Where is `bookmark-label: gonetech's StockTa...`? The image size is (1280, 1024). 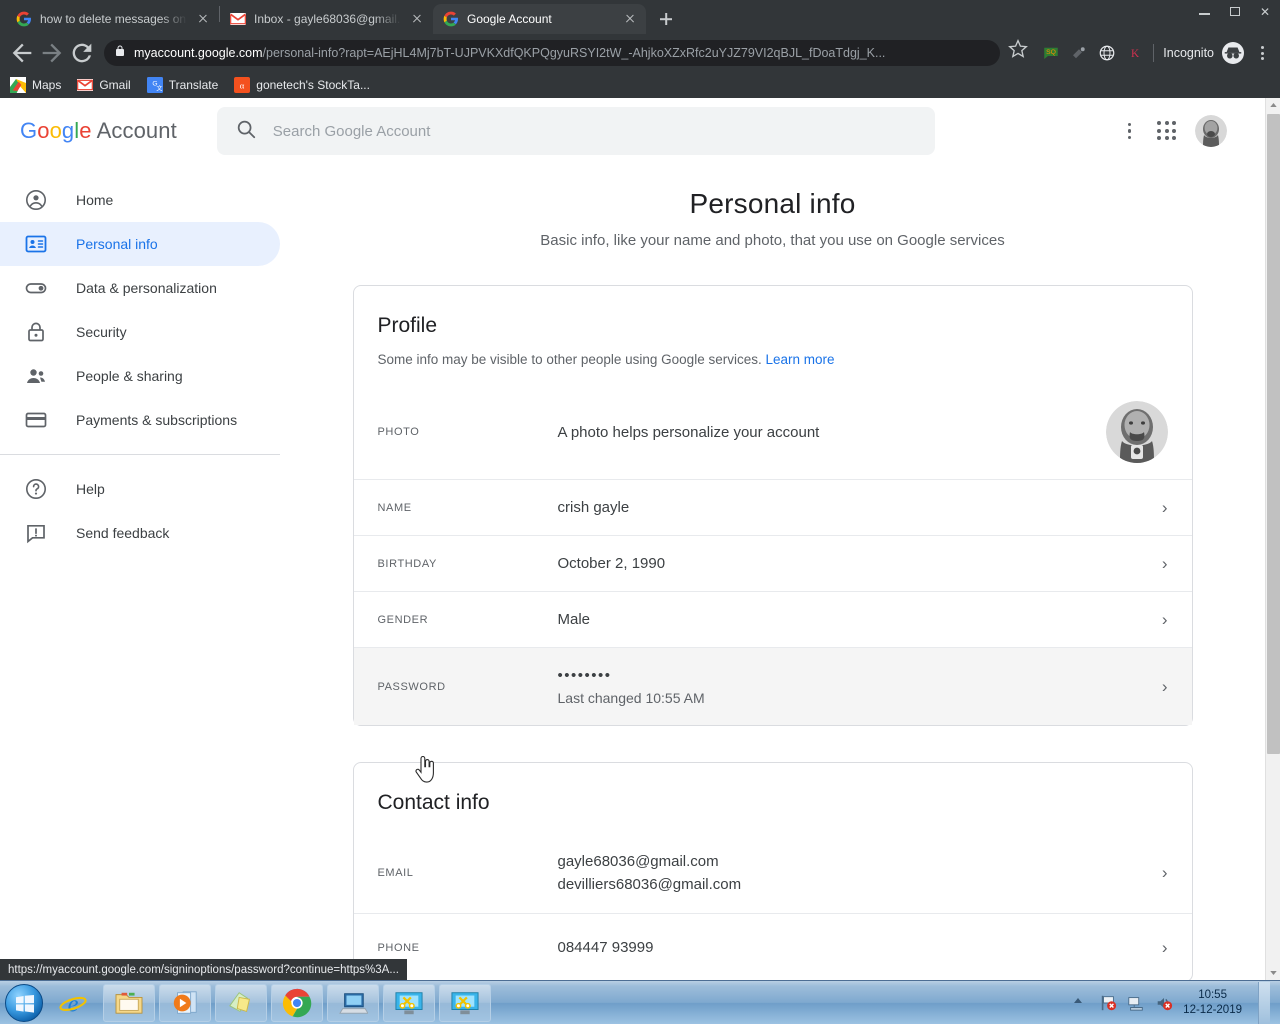
bookmark-label: gonetech's StockTa... is located at coordinates (313, 85).